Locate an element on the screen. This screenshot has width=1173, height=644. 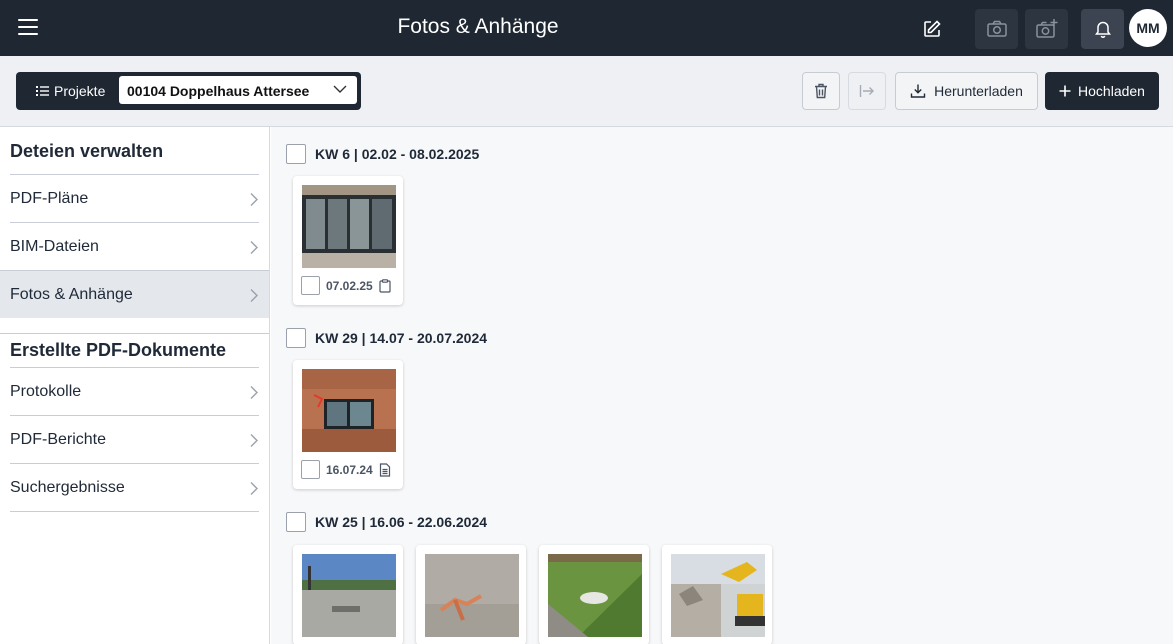
file-card: 07.02.25 is located at coordinates (348, 240).